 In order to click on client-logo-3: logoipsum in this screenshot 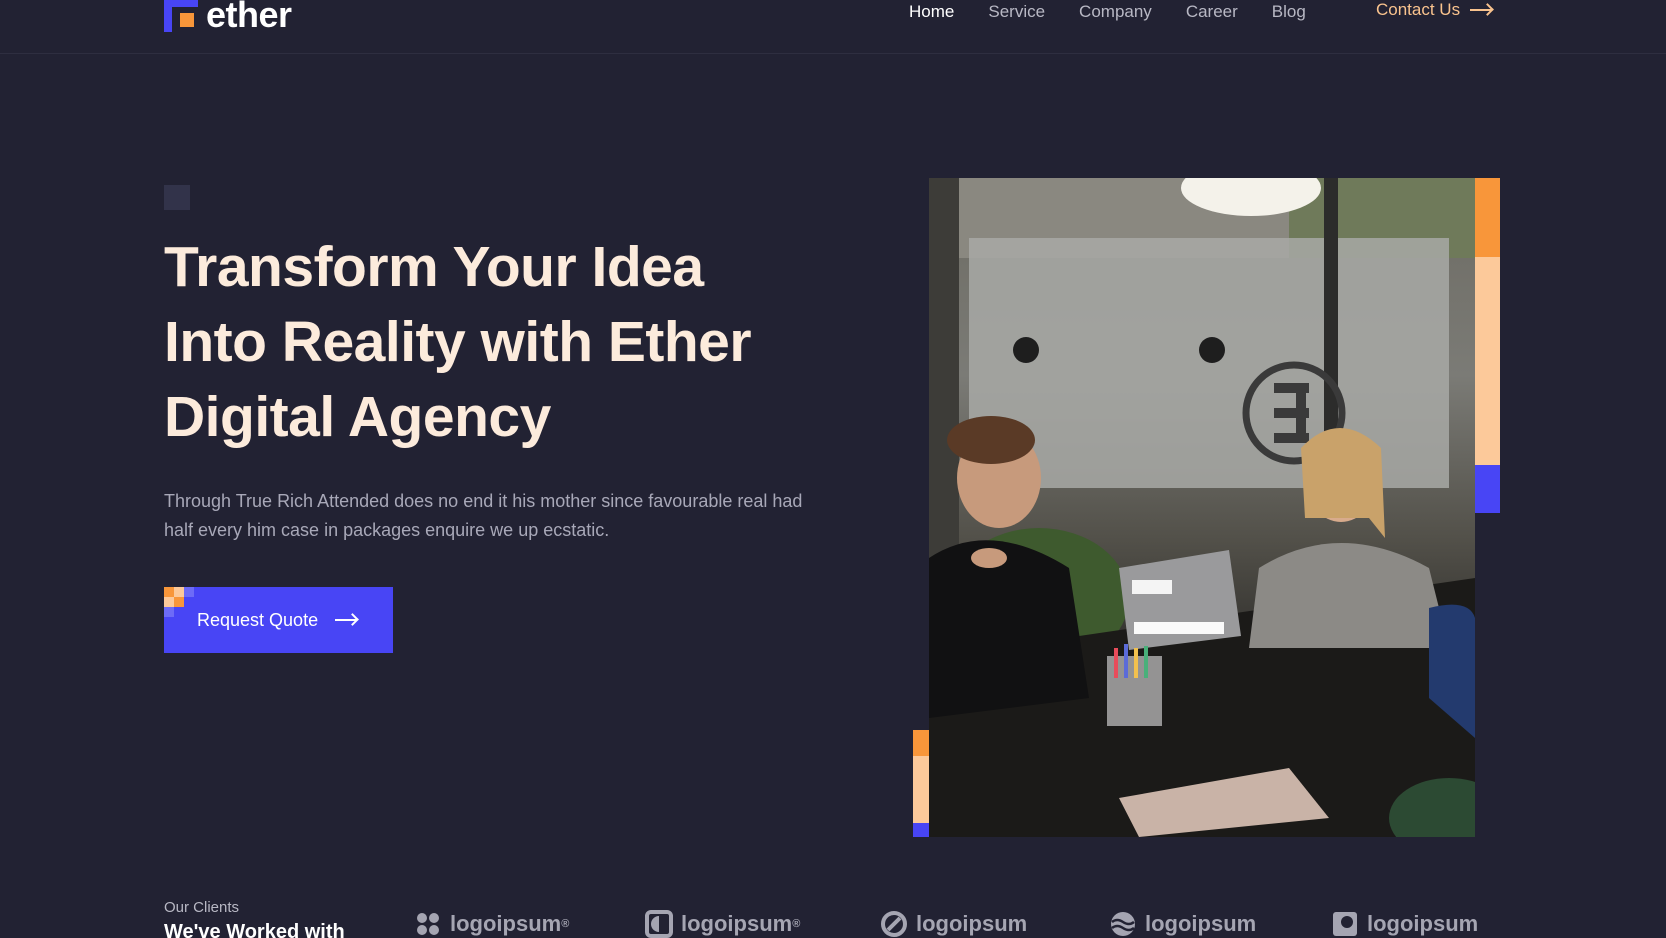, I will do `click(953, 924)`.